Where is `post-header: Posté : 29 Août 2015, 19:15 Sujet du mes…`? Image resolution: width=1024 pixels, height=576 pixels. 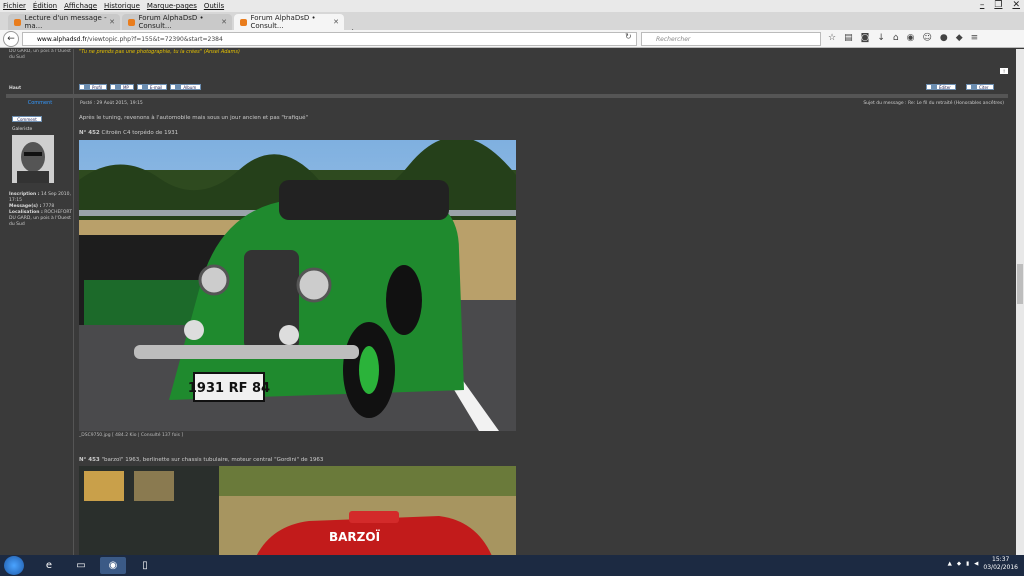
post-header: Posté : 29 Août 2015, 19:15 Sujet du mes… is located at coordinates (542, 104).